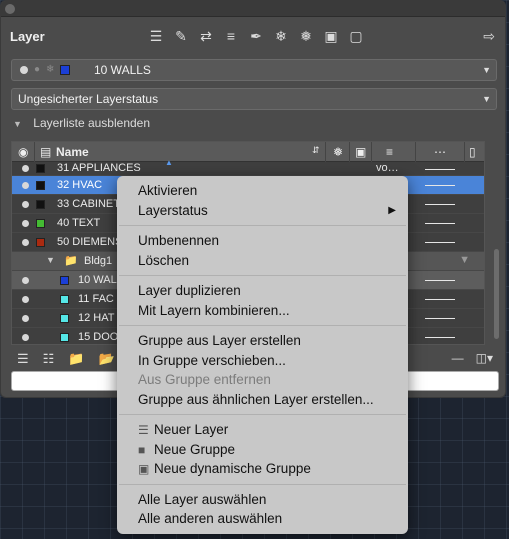 The height and width of the screenshot is (539, 509). What do you see at coordinates (472, 152) in the screenshot?
I see `print-column-icon: ▯` at bounding box center [472, 152].